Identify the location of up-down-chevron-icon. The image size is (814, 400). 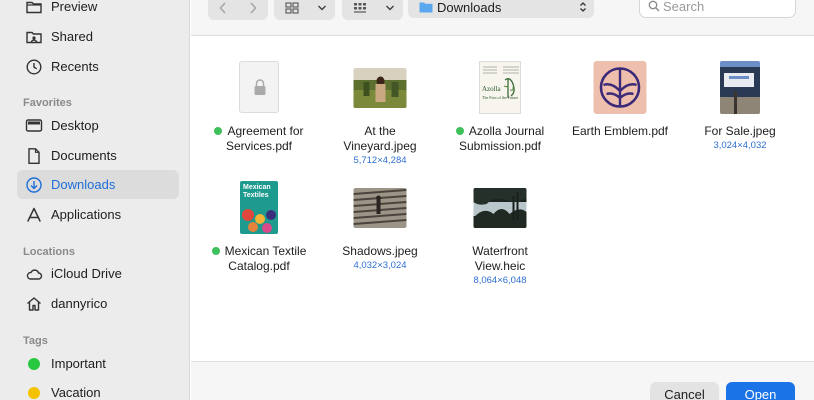
(583, 7).